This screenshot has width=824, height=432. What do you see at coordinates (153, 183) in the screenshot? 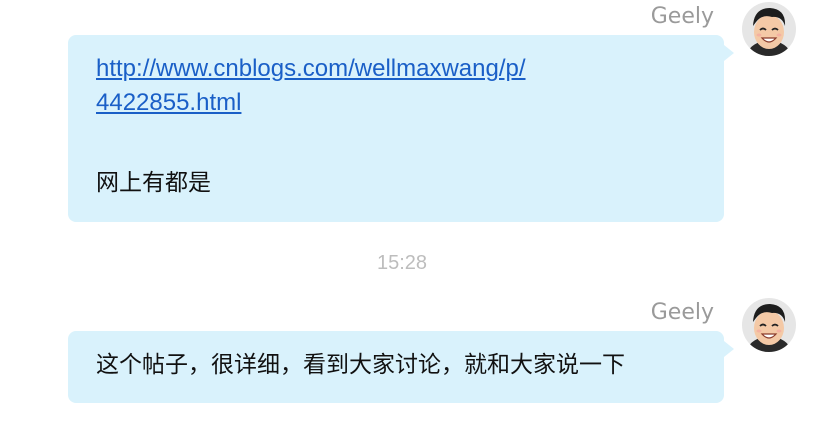
I see `message-text: 网上有都是` at bounding box center [153, 183].